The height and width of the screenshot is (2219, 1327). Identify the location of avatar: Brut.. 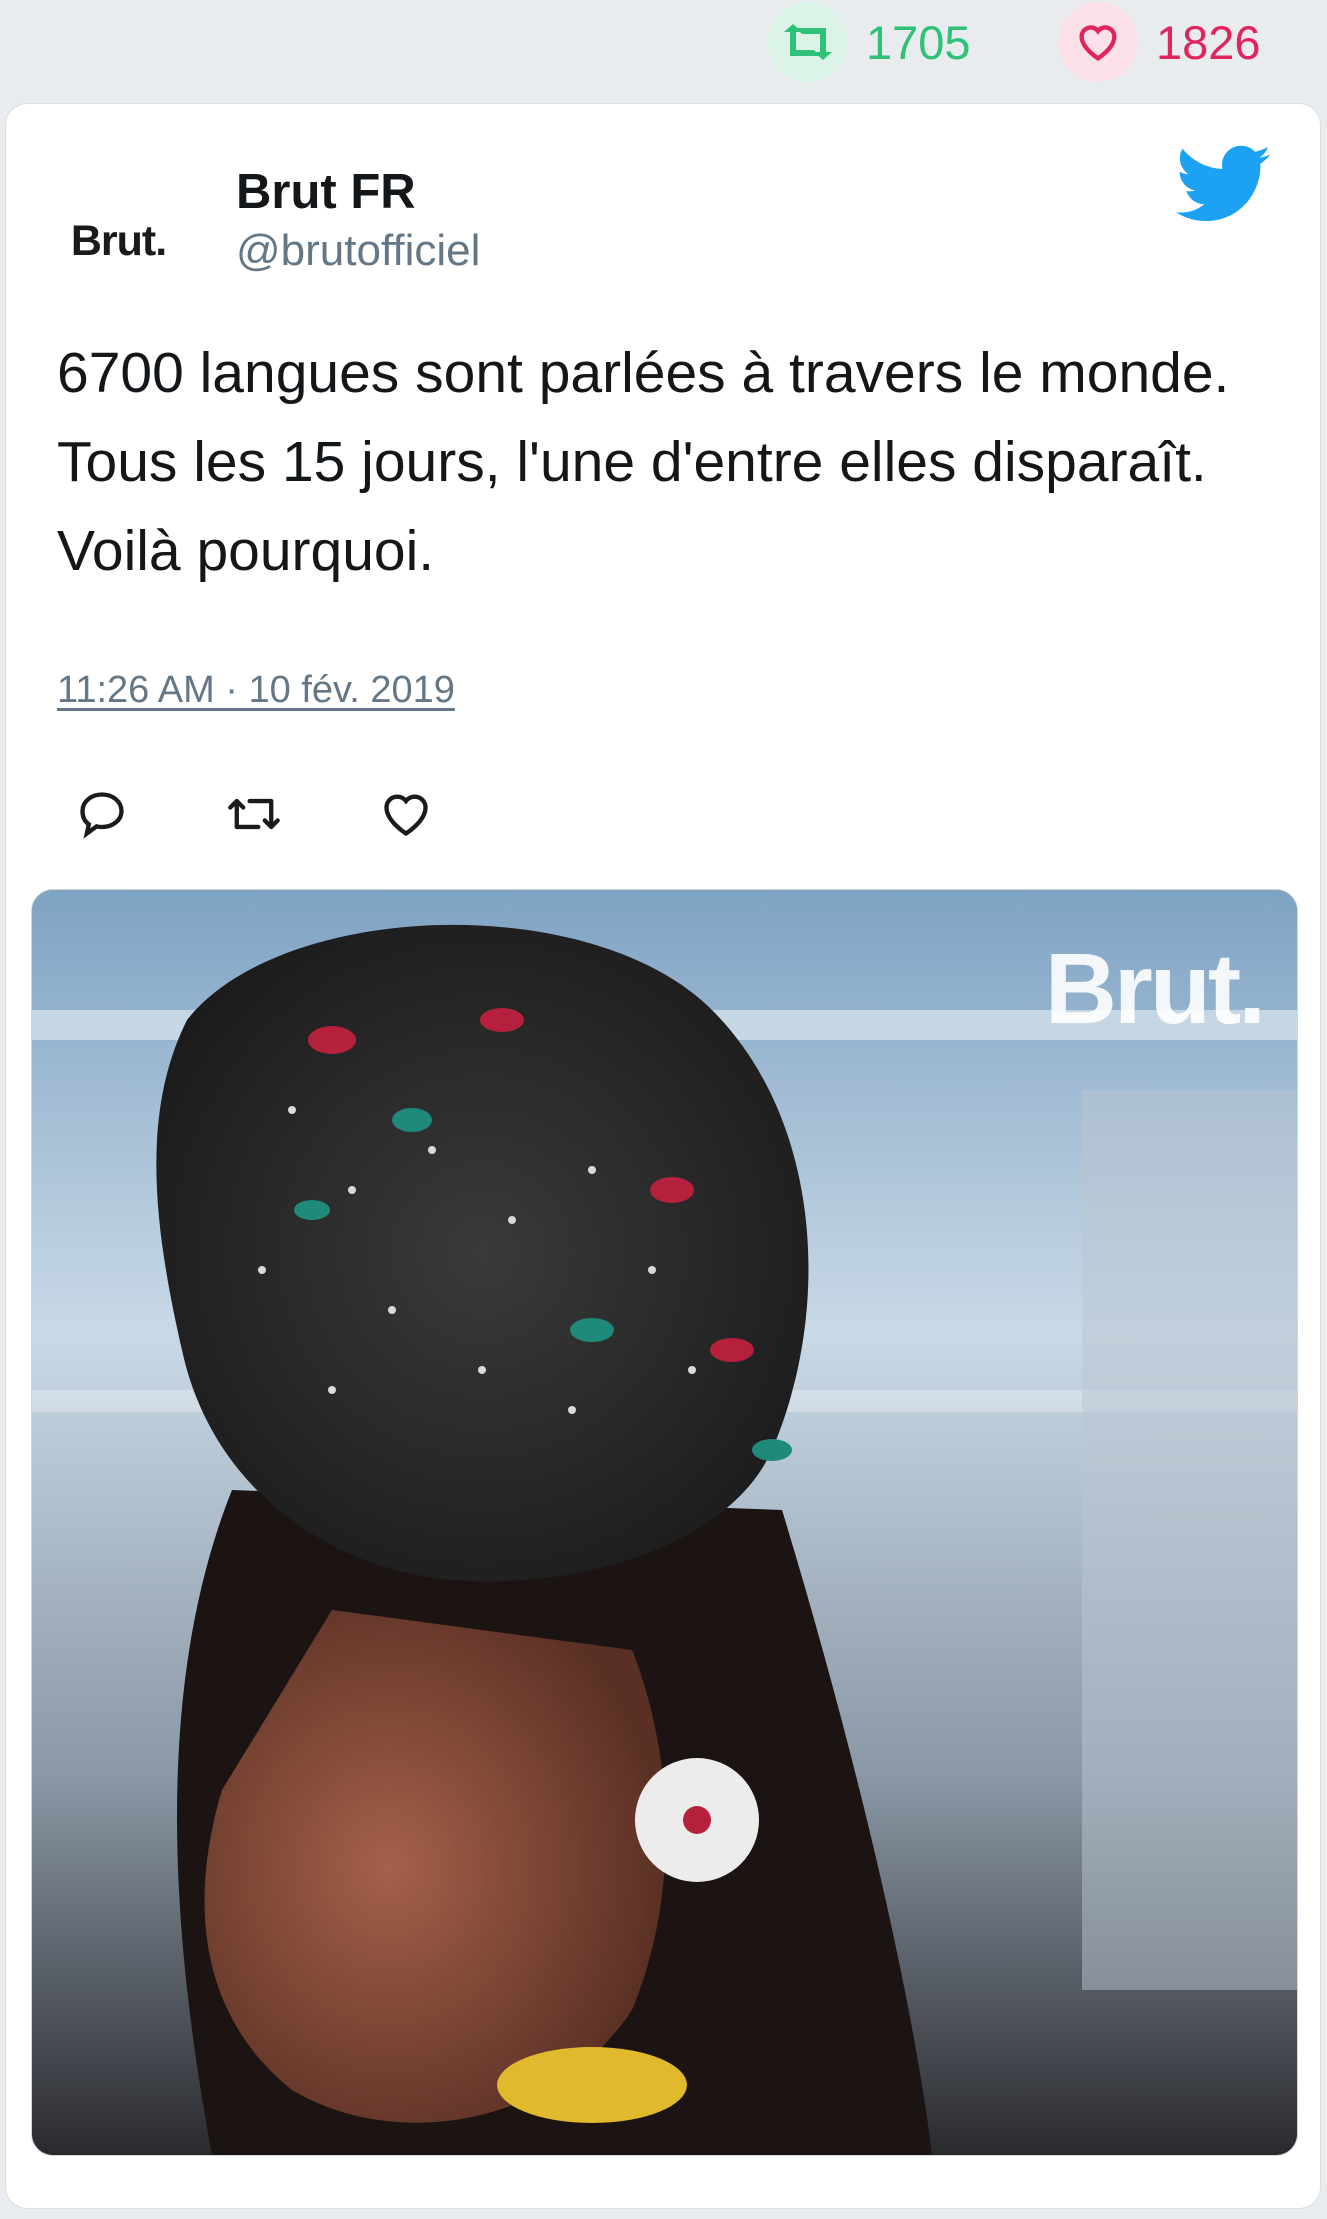
(118, 241).